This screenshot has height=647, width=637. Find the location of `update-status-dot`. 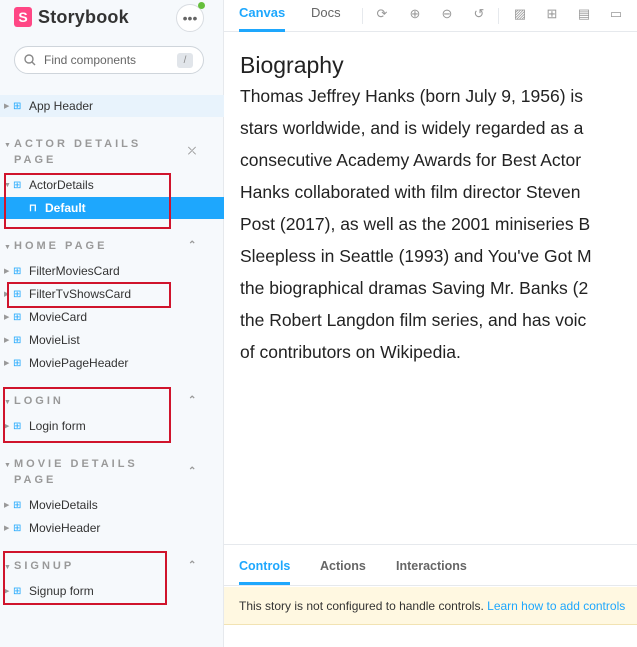

update-status-dot is located at coordinates (201, 5).